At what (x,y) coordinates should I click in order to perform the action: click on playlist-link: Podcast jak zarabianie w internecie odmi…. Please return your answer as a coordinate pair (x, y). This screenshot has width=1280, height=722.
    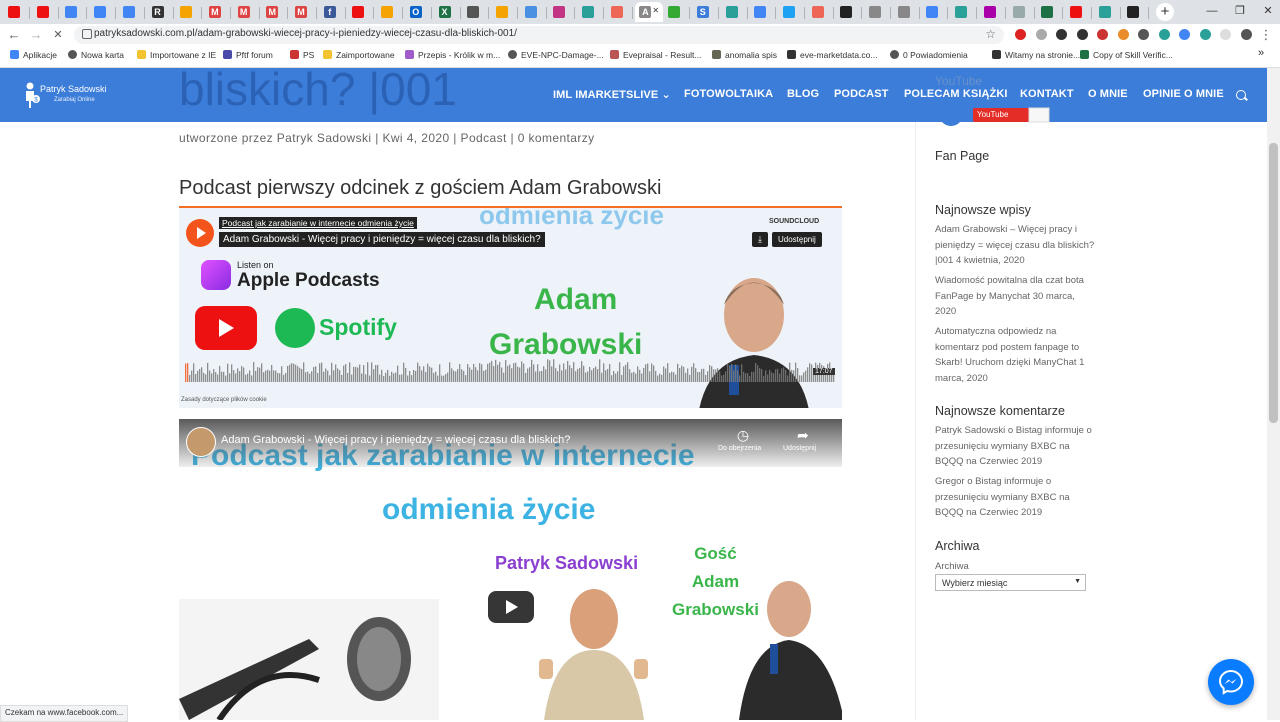
    Looking at the image, I should click on (318, 223).